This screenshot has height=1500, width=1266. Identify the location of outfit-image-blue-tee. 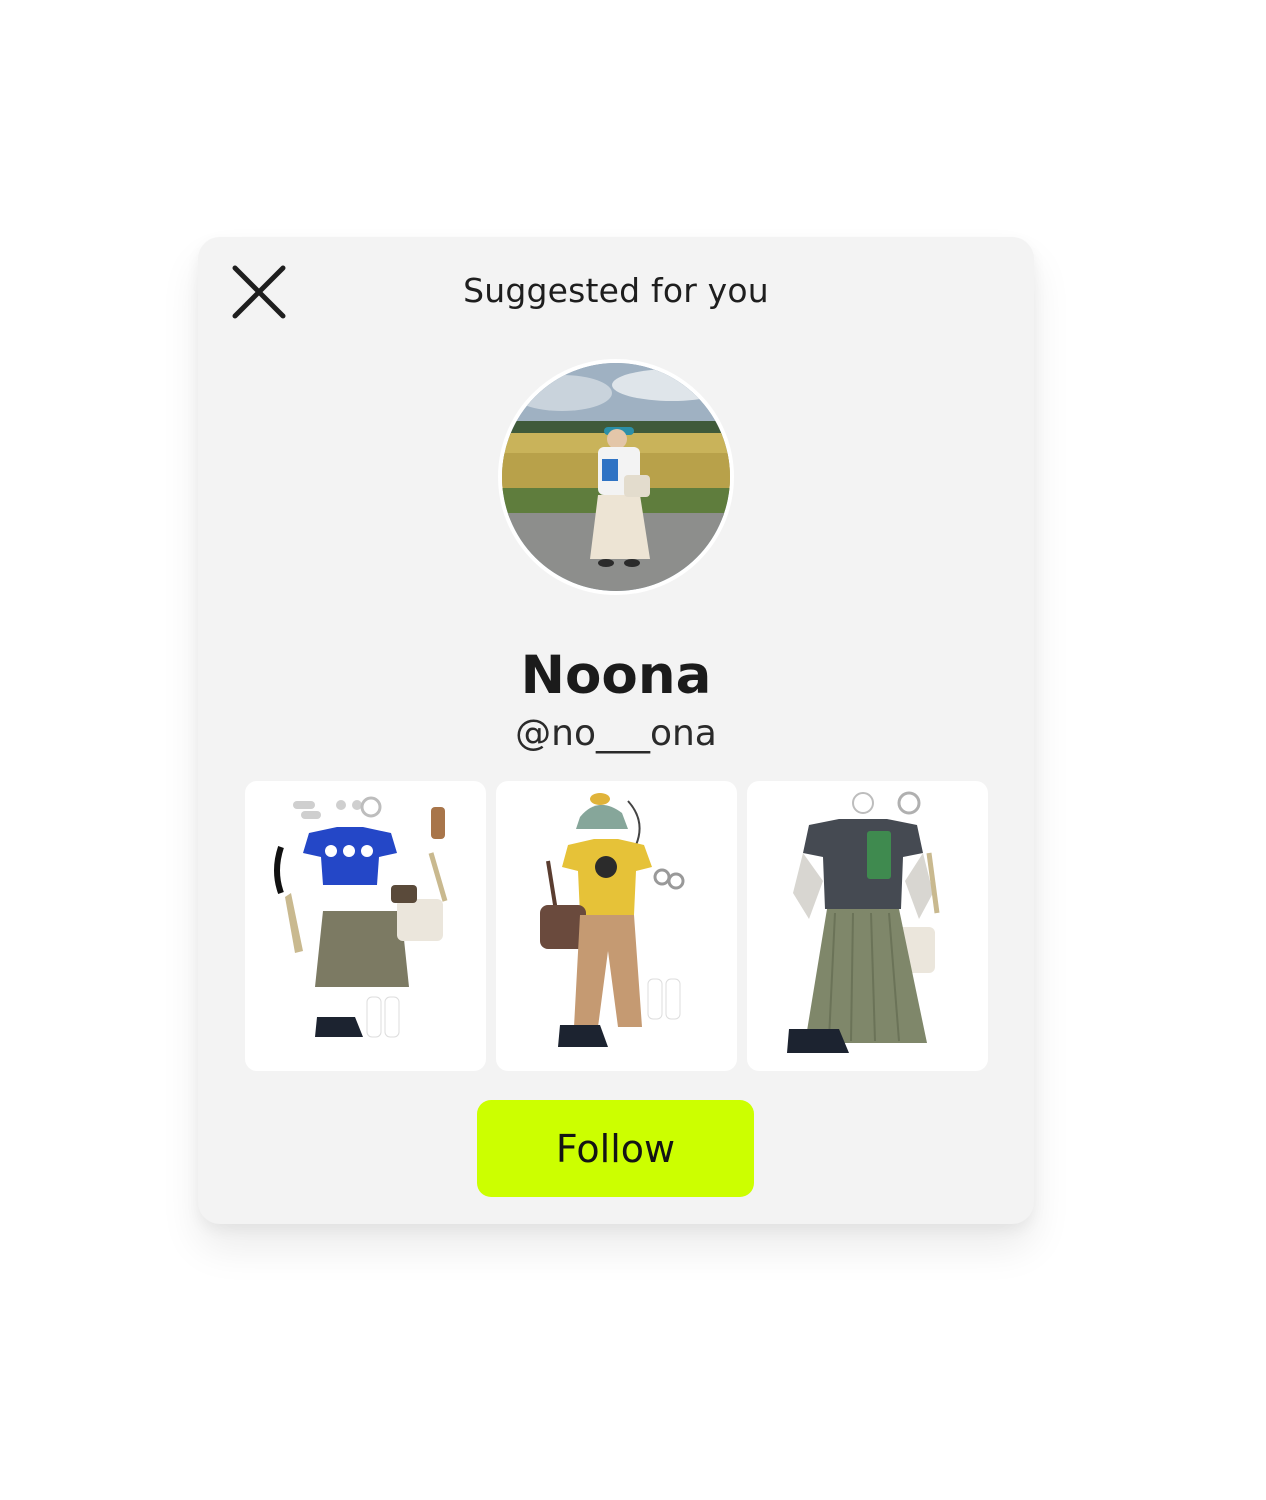
(361, 917).